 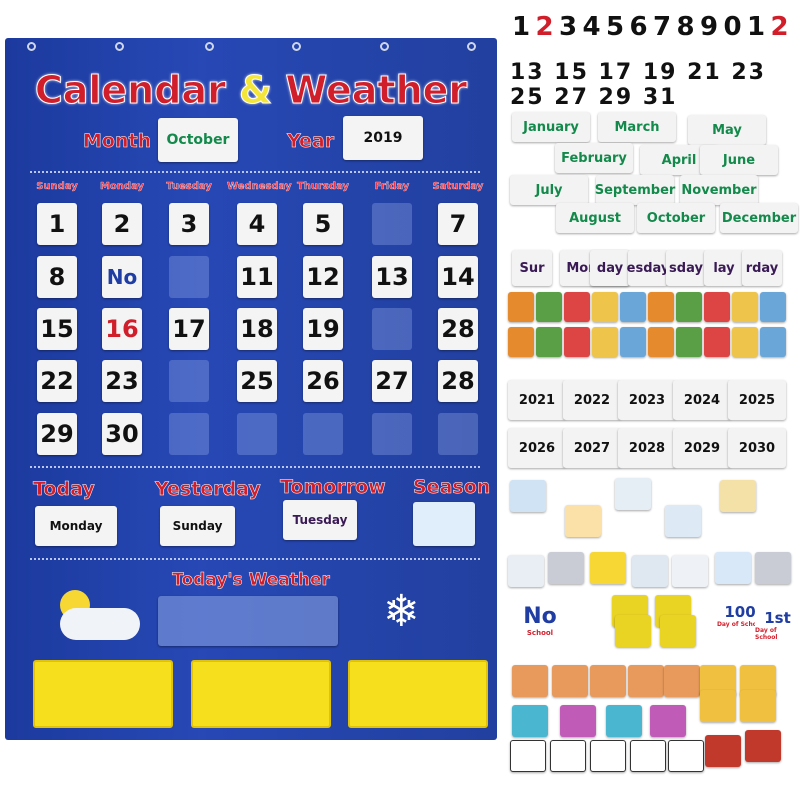 I want to click on tomorrow-card: Tuesday, so click(x=320, y=520).